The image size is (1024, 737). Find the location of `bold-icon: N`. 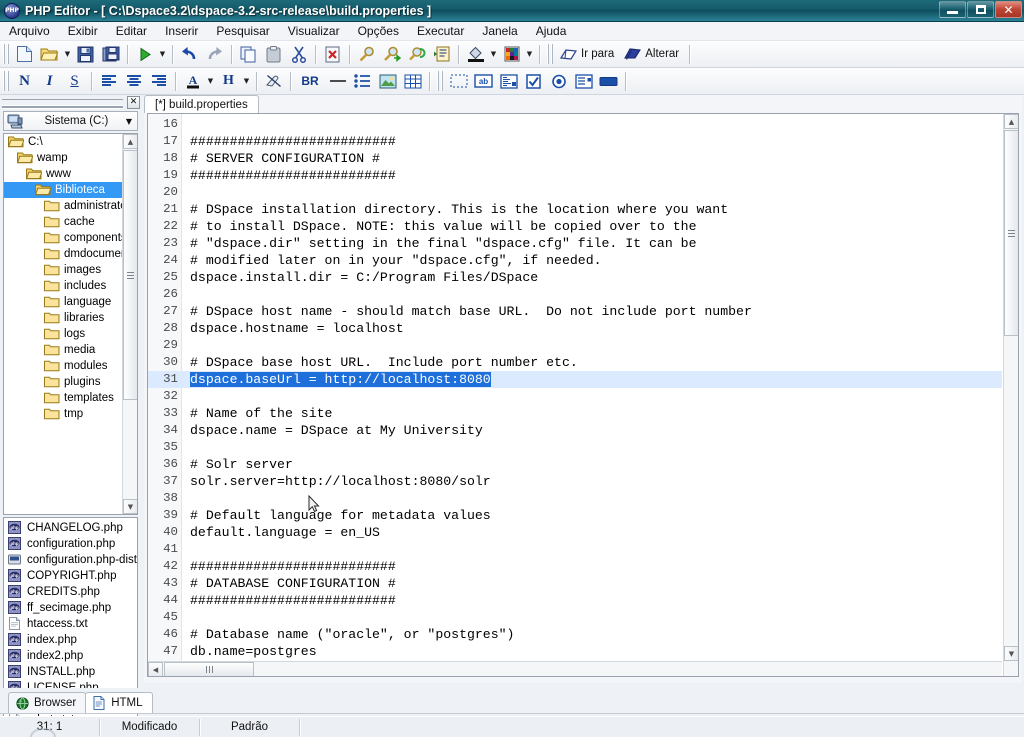

bold-icon: N is located at coordinates (24, 81).